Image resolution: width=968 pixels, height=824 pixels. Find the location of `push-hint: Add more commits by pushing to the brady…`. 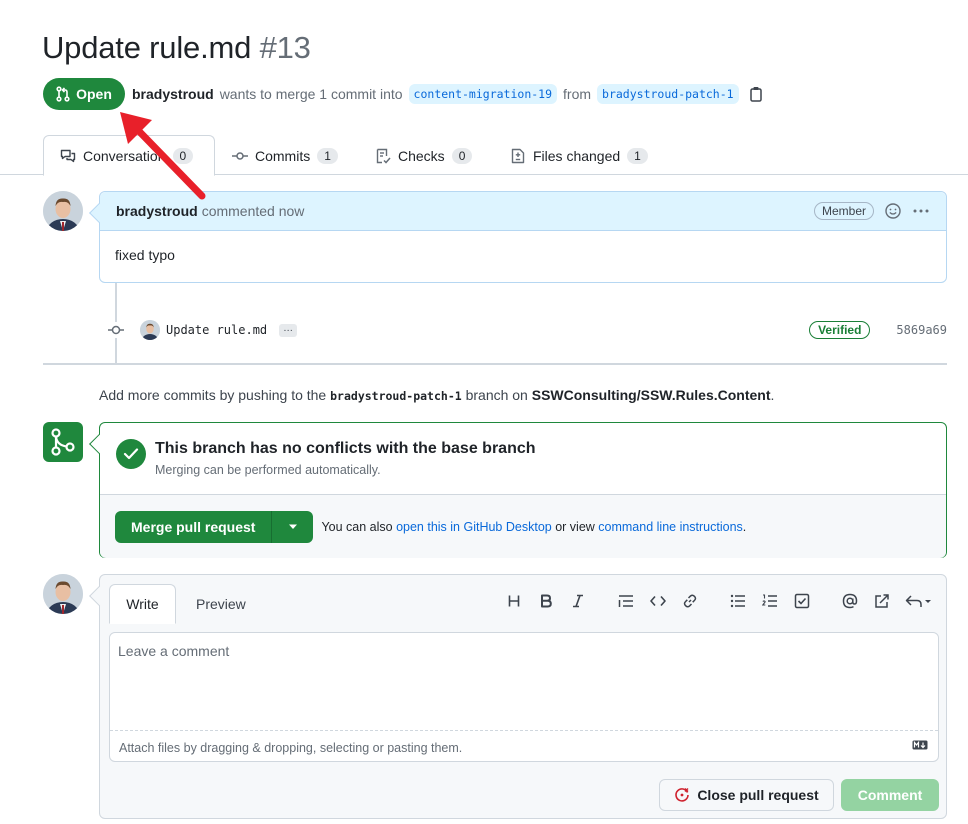

push-hint: Add more commits by pushing to the brady… is located at coordinates (436, 395).